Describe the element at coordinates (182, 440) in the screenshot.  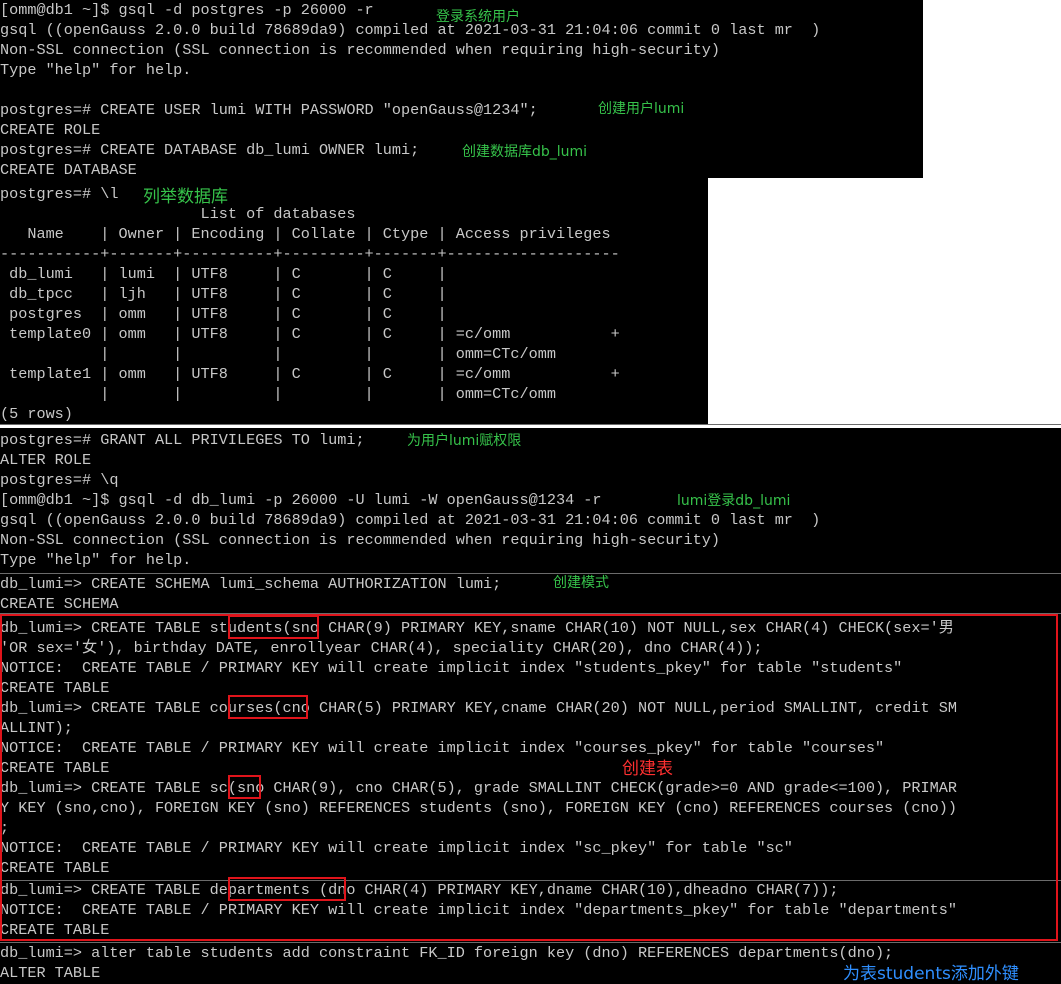
I see `terminal-line: postgres=# GRANT ALL PRIVILEGES TO lumi;` at that location.